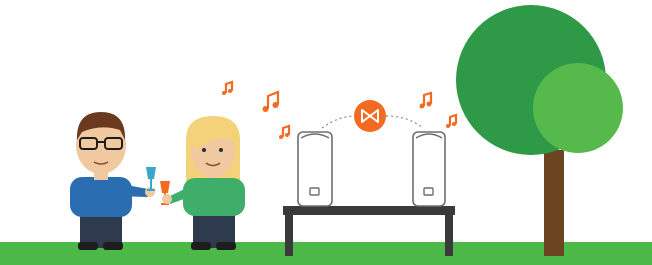  I want to click on woman-foot-right, so click(226, 246).